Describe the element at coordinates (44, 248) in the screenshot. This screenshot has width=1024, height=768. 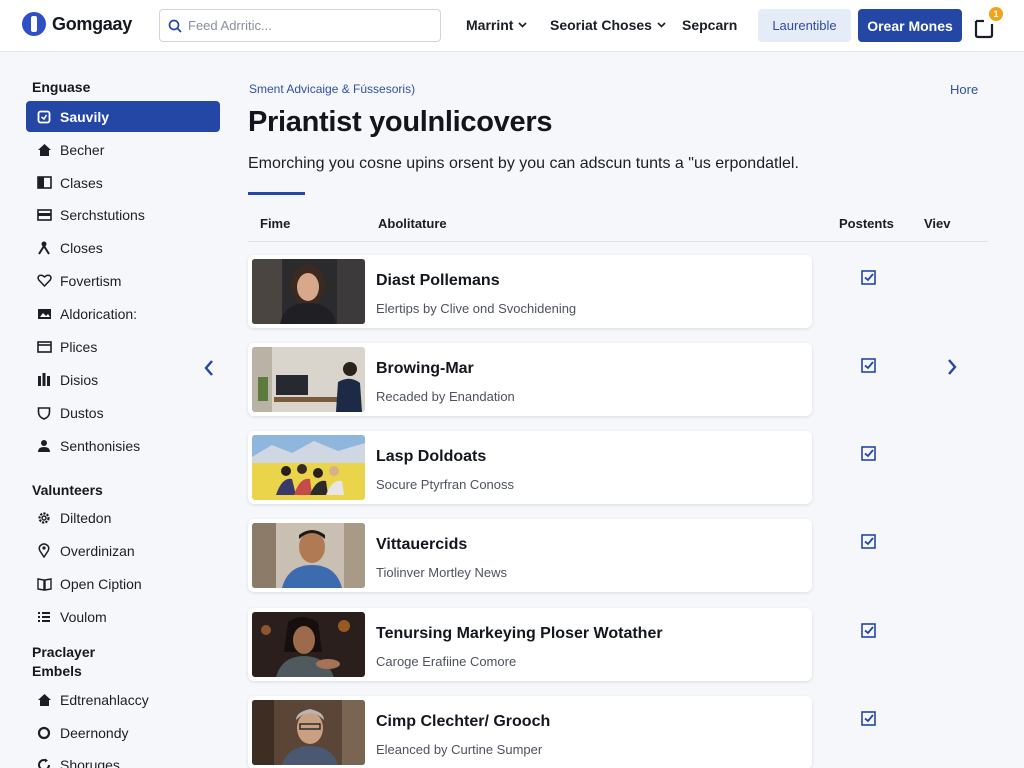
I see `person-icon` at that location.